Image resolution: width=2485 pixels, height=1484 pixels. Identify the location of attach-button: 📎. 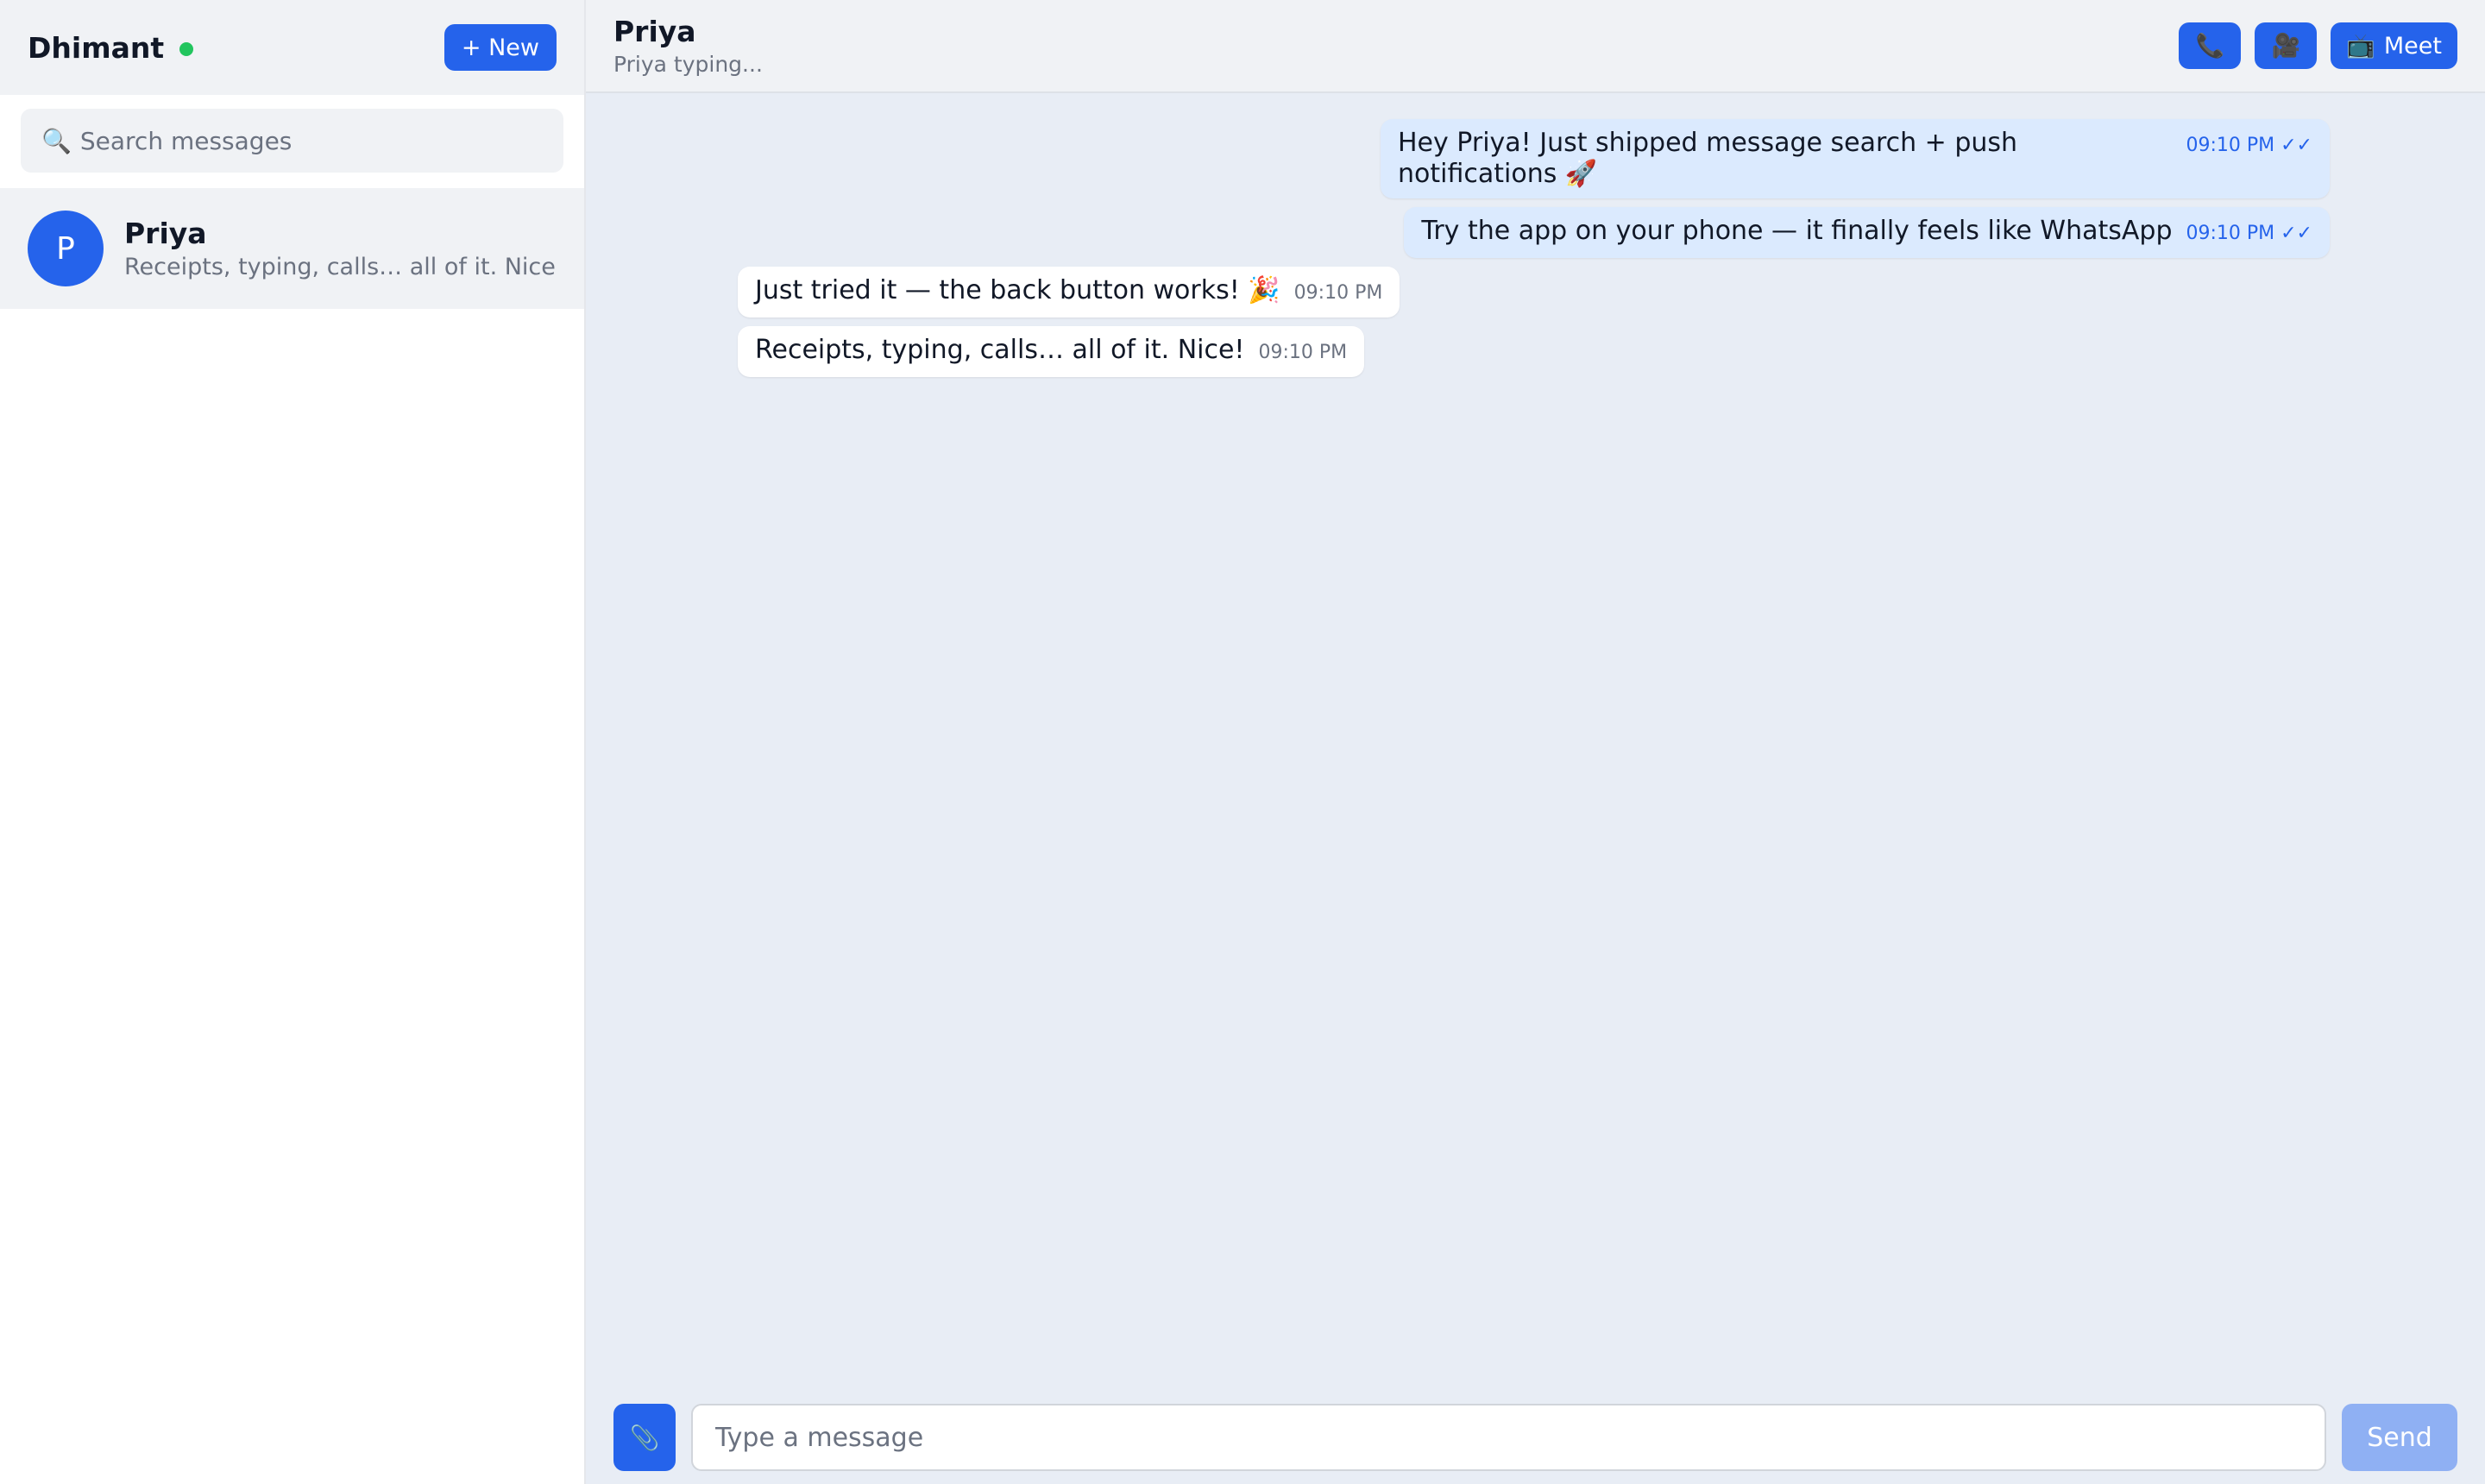
(644, 1437).